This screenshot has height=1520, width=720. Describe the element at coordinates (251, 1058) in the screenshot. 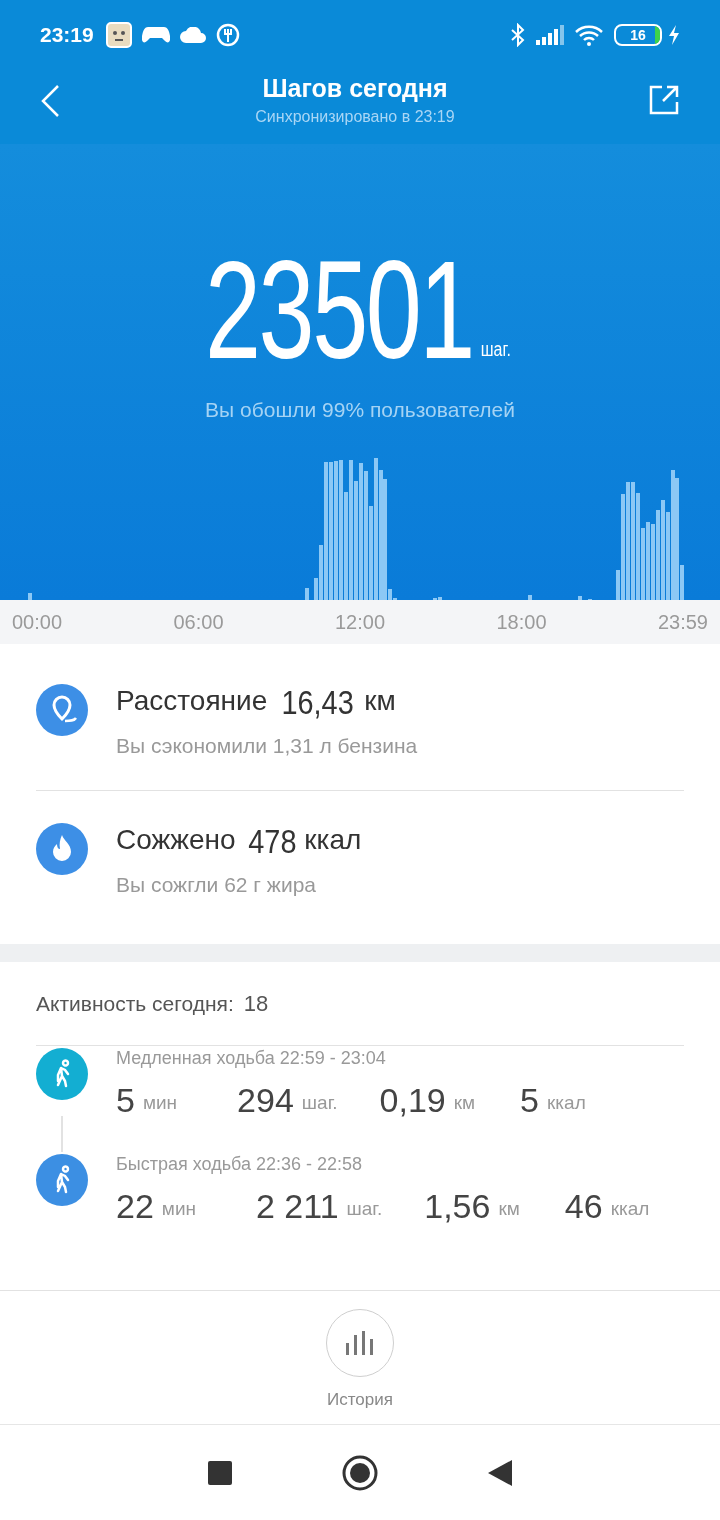

I see `activity-title: Медленная ходьба 22:59 - 23:04` at that location.